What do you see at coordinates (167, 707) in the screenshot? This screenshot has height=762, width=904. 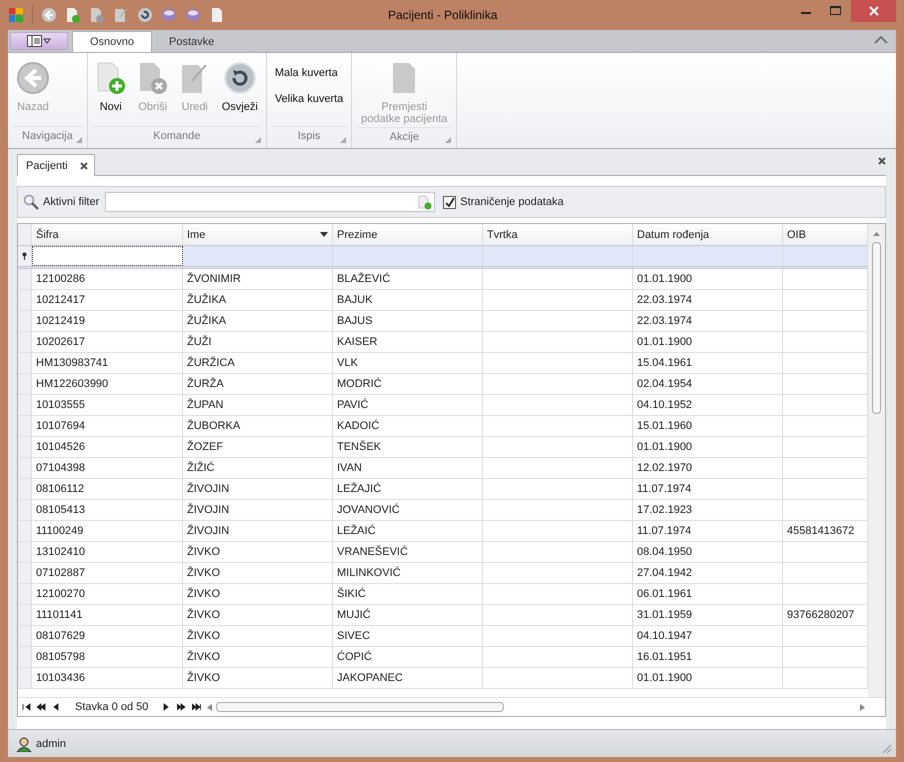 I see `next-icon` at bounding box center [167, 707].